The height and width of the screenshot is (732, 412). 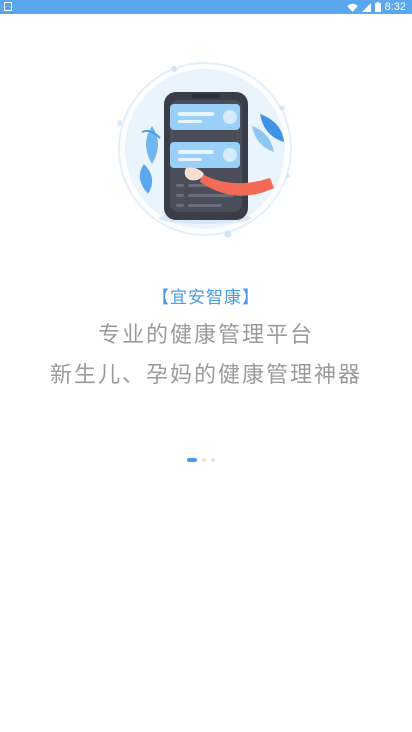 I want to click on wifi-icon, so click(x=352, y=7).